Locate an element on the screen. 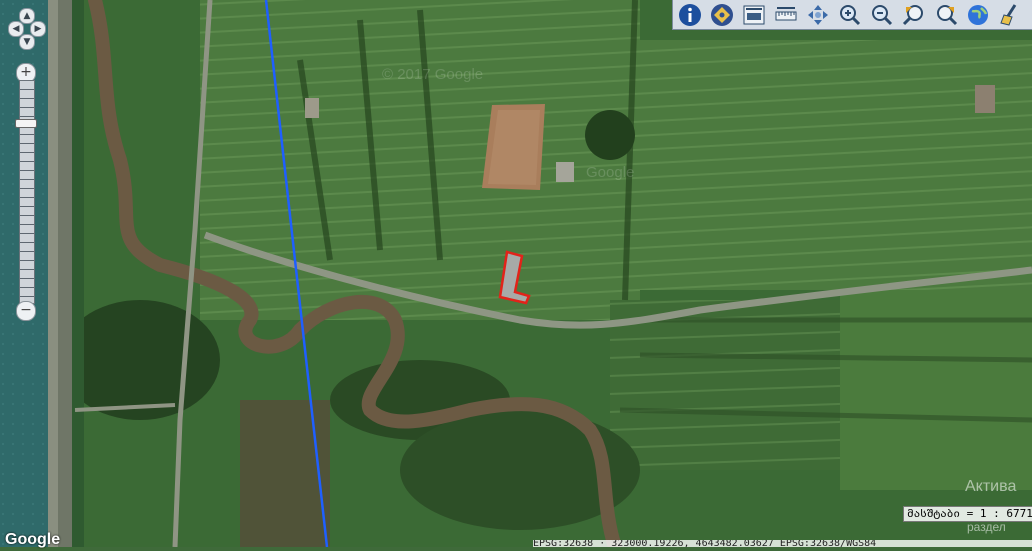 The image size is (1032, 551). zoom-control: + − is located at coordinates (26, 192).